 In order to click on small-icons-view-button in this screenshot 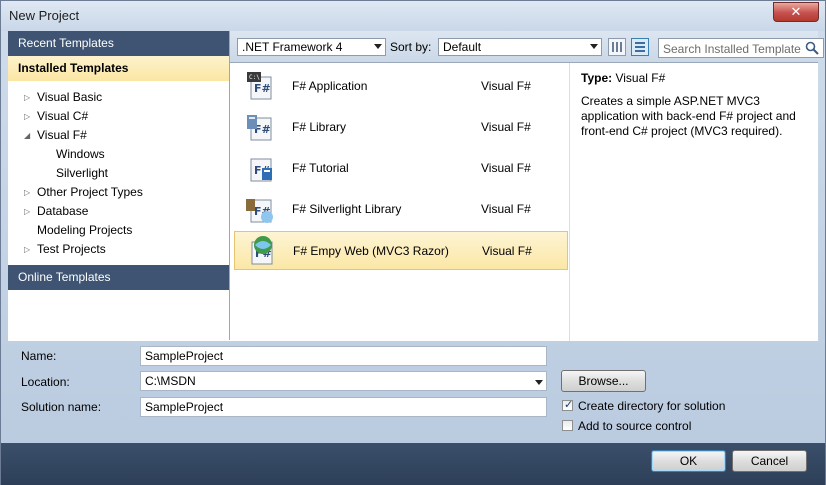, I will do `click(617, 47)`.